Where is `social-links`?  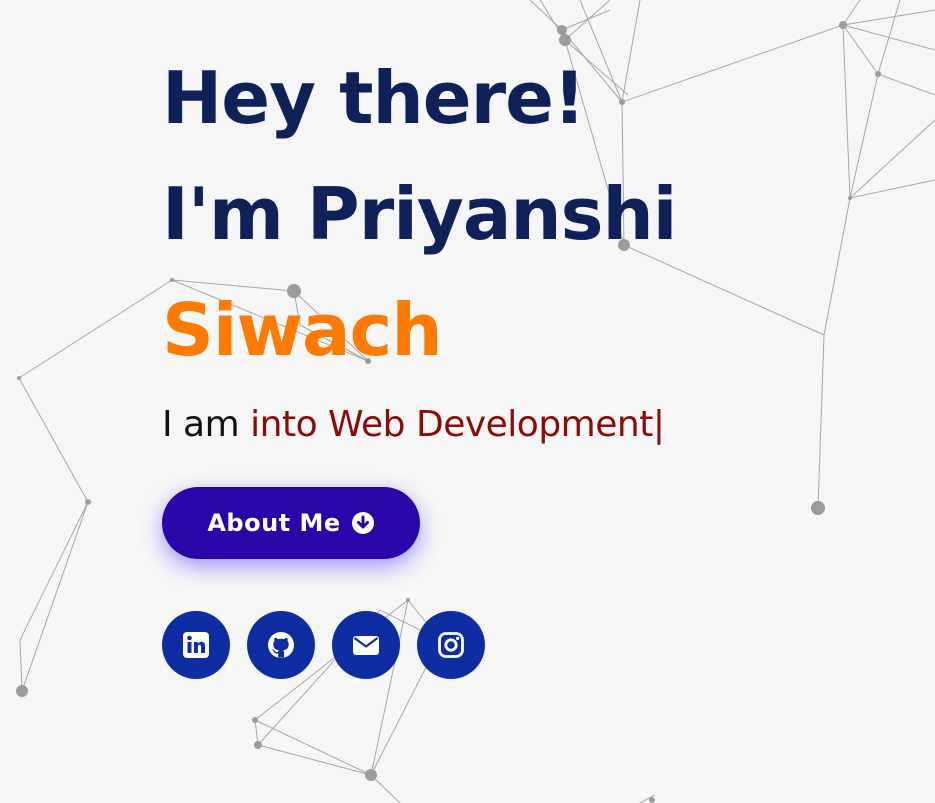 social-links is located at coordinates (419, 645).